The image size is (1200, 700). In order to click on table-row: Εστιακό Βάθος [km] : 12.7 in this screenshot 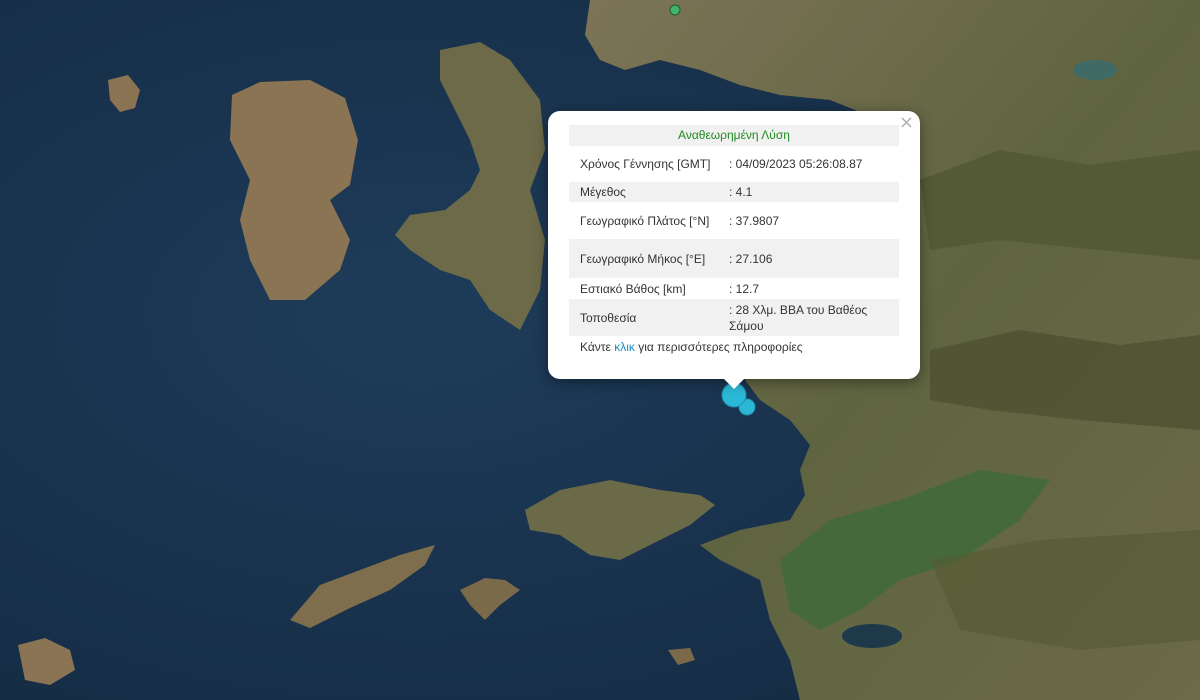, I will do `click(734, 288)`.